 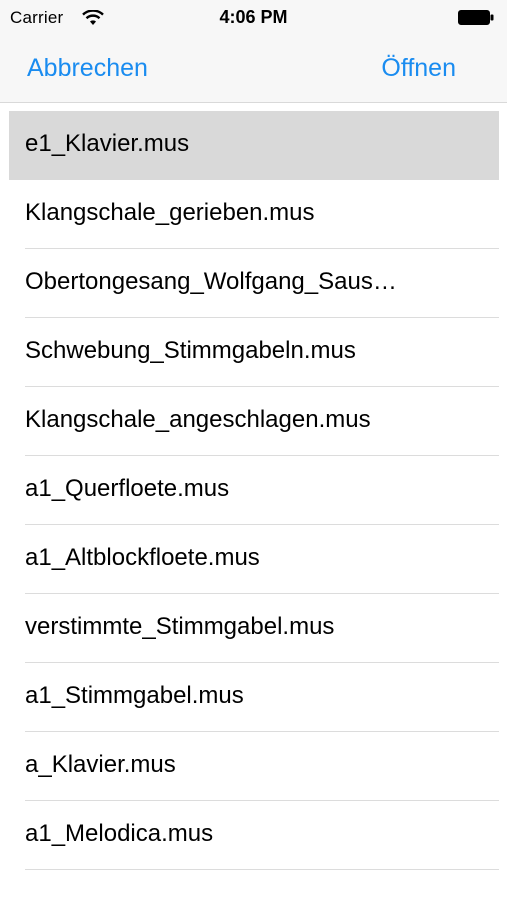 What do you see at coordinates (254, 145) in the screenshot?
I see `list-item: e1_Klavier.mus` at bounding box center [254, 145].